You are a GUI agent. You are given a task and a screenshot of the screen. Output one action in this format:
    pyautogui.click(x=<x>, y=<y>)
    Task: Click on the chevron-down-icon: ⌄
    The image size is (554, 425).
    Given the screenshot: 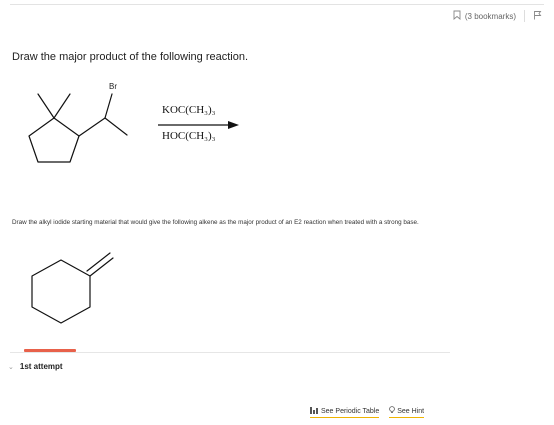 What is the action you would take?
    pyautogui.click(x=11, y=367)
    